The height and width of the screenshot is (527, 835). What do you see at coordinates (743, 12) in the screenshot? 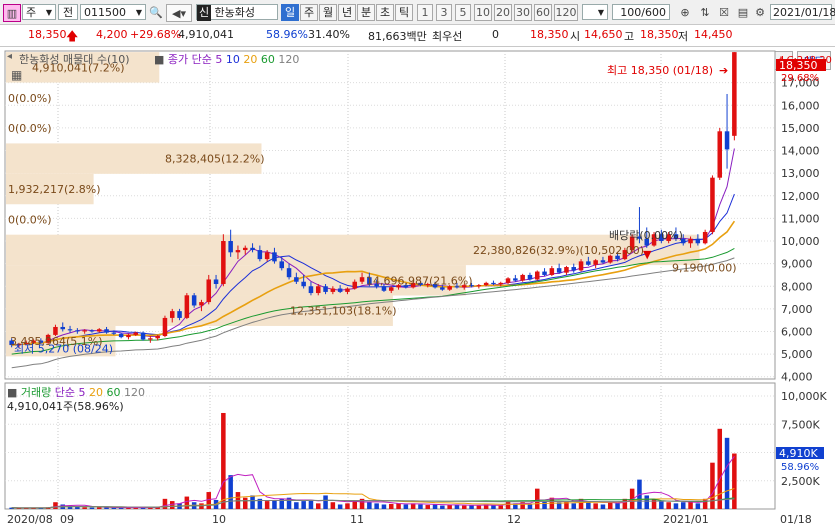
I see `save-icon: ▤` at bounding box center [743, 12].